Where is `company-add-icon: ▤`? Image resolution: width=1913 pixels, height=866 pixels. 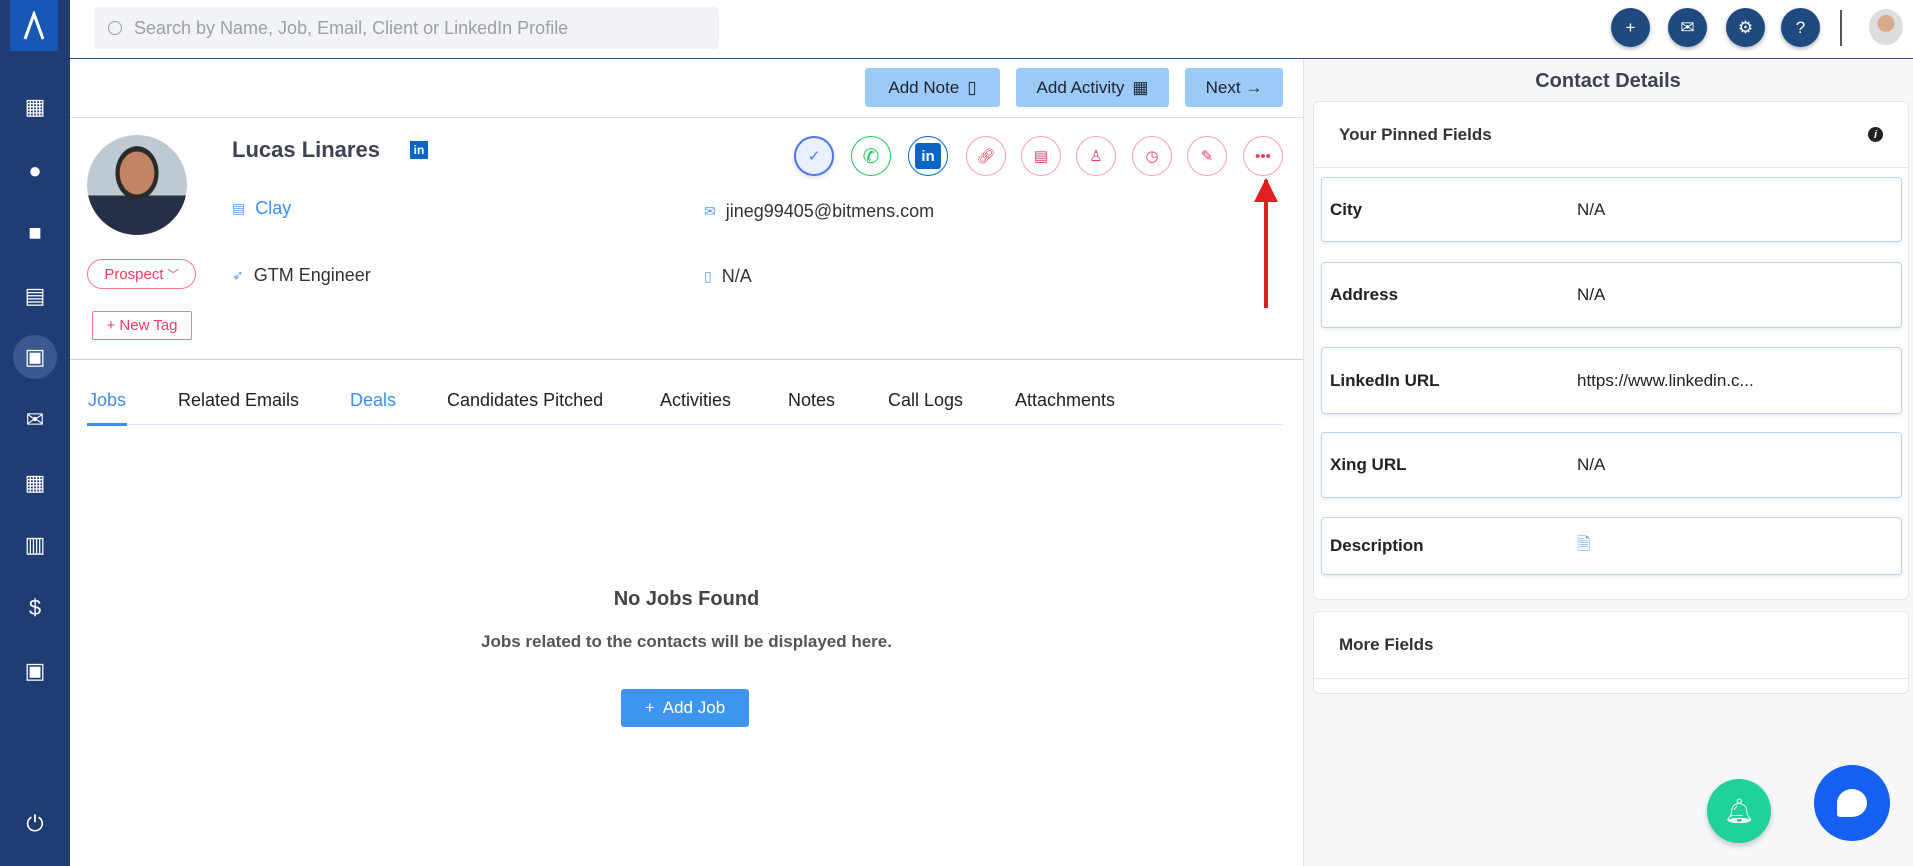 company-add-icon: ▤ is located at coordinates (35, 296).